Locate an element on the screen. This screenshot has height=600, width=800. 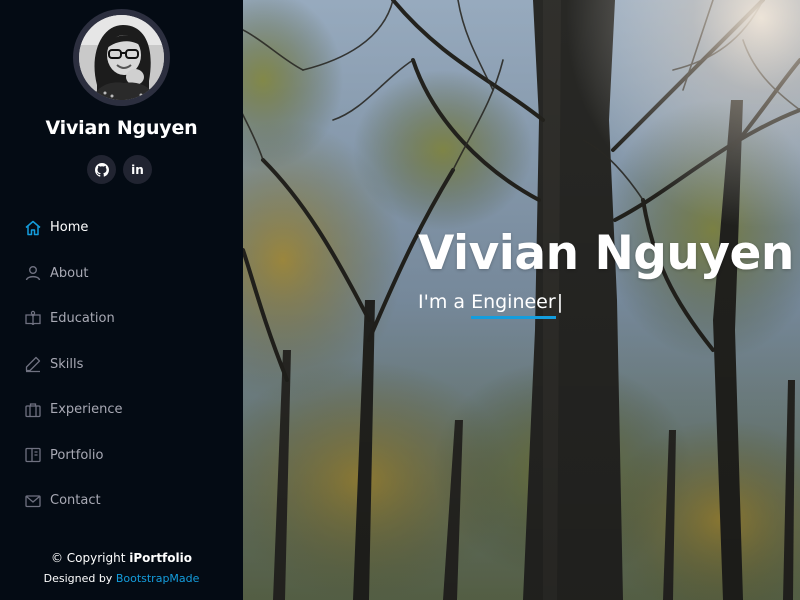
nav-item-label: About is located at coordinates (69, 273).